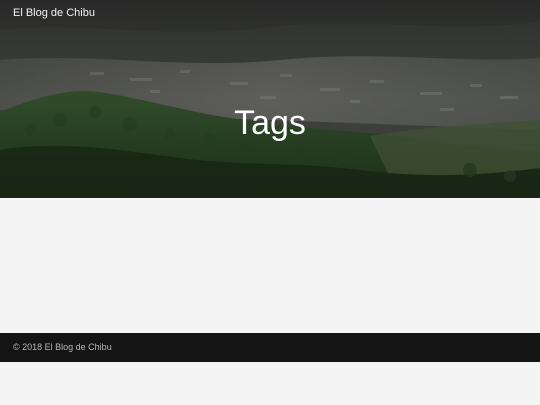 This screenshot has height=405, width=540. I want to click on footer: © 2018 El Blog de Chibu, so click(270, 347).